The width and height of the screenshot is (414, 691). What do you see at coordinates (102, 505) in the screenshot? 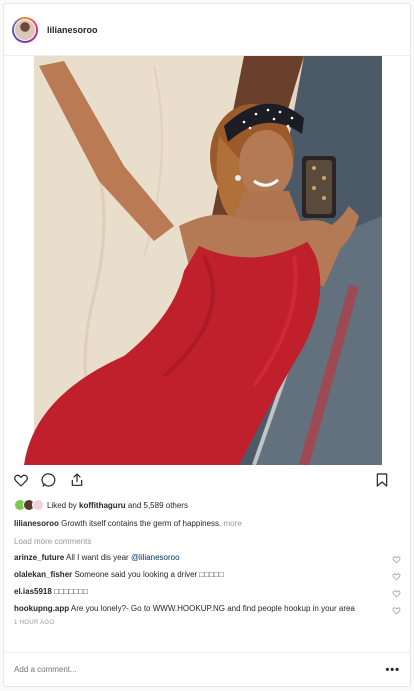
I see `likes-user: koffithaguru` at bounding box center [102, 505].